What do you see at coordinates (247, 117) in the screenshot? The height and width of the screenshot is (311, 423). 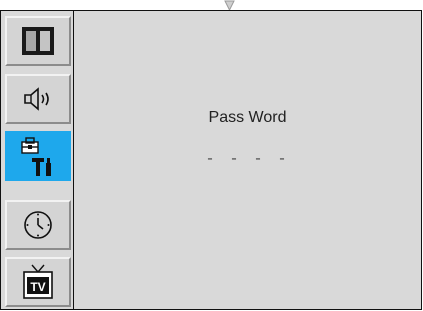 I see `password-label: Pass Word` at bounding box center [247, 117].